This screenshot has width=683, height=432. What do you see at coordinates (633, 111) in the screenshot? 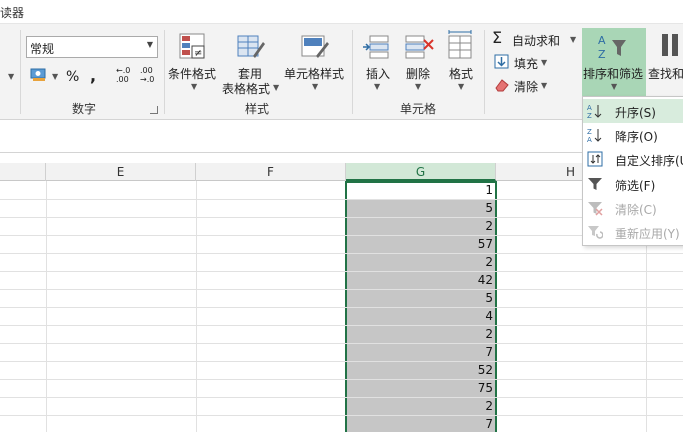
I see `menu-item-sort-ascending: A Z 升序(S)` at bounding box center [633, 111].